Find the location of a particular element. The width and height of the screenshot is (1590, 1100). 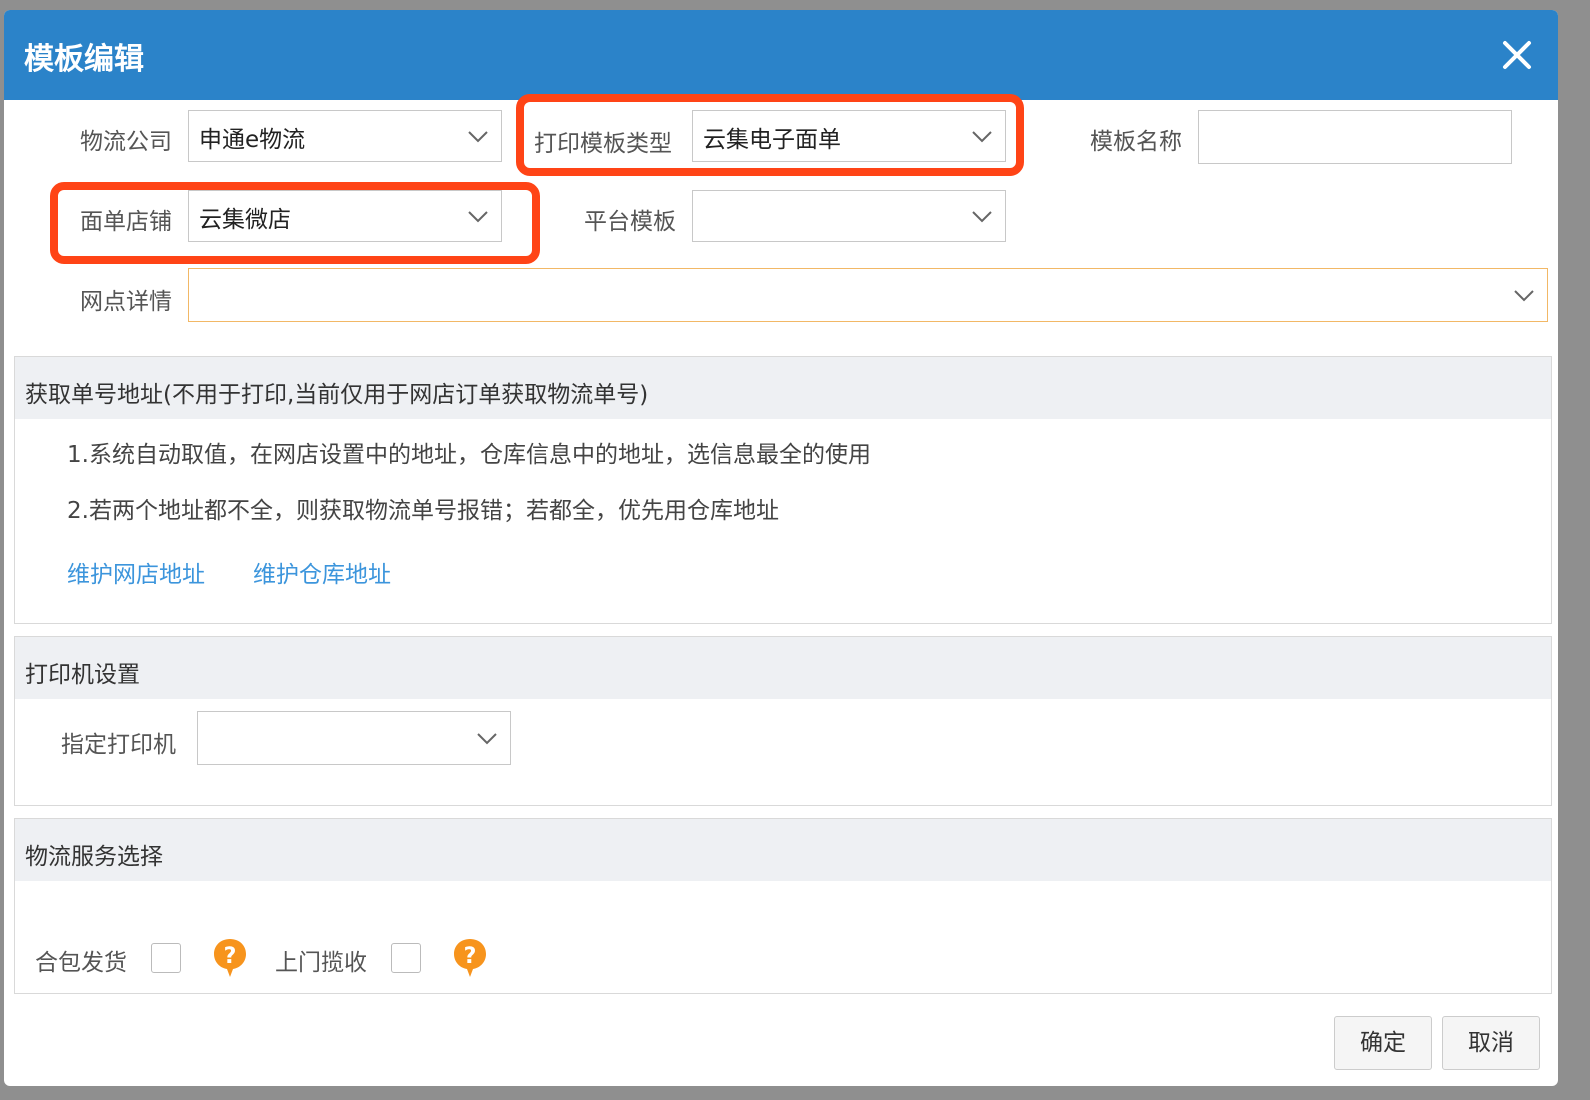

door-pickup-checkbox is located at coordinates (406, 958).